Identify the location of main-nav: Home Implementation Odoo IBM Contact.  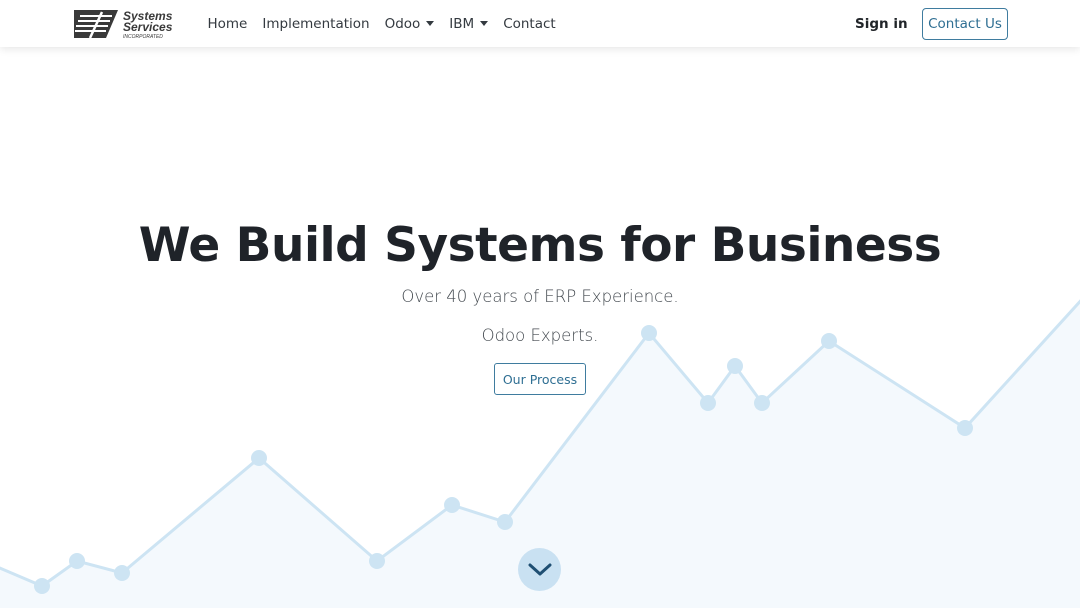
(381, 23).